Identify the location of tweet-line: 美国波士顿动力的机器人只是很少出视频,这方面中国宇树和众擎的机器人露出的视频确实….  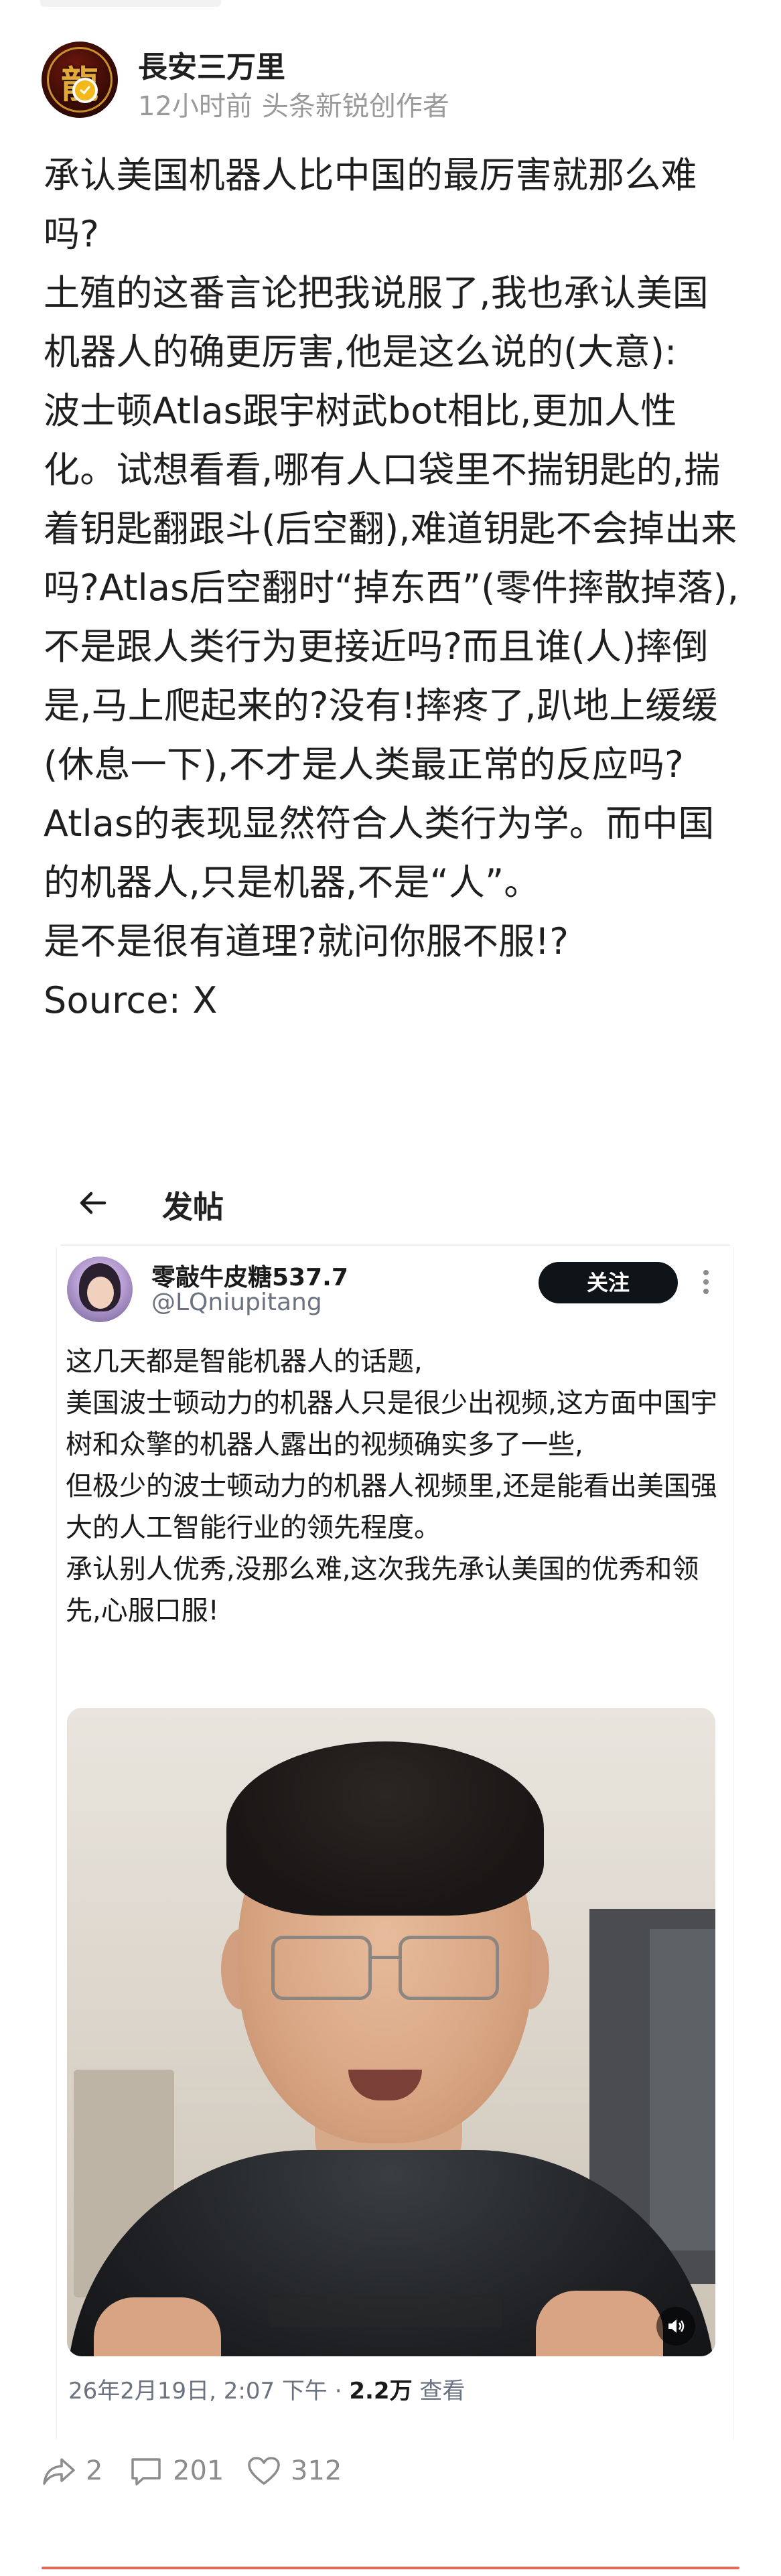
(391, 1424).